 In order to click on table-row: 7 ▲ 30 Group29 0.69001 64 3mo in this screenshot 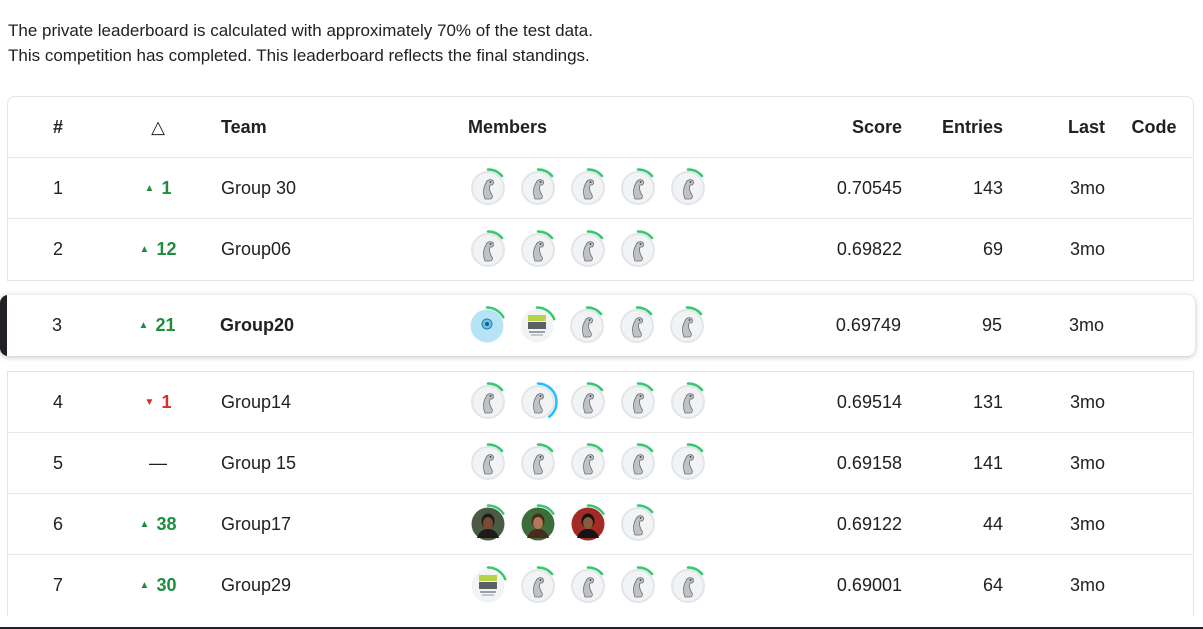, I will do `click(600, 585)`.